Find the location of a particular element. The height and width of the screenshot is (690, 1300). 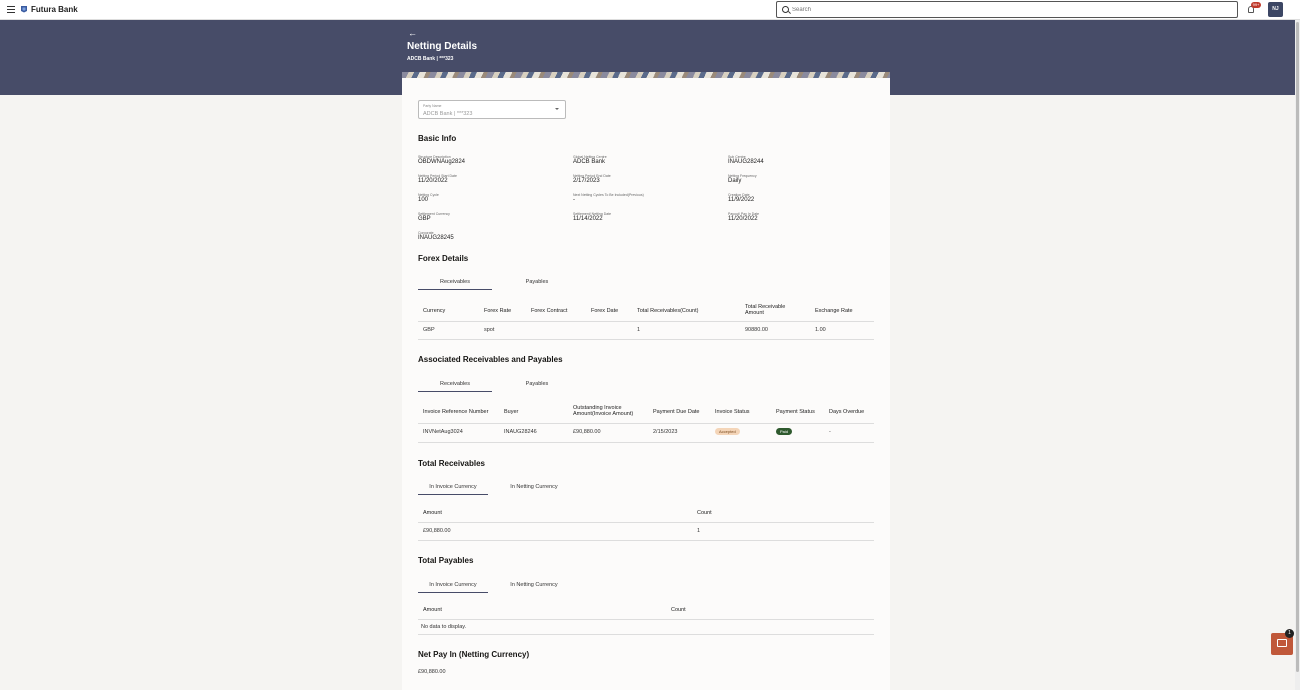

notification-badge: 99+ is located at coordinates (1256, 5).